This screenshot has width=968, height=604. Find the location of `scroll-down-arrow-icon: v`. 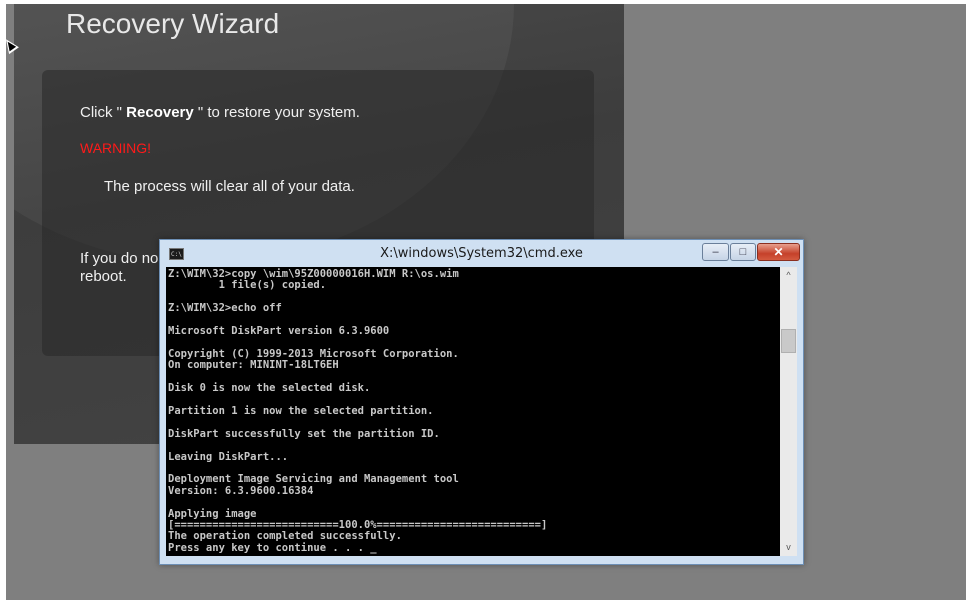

scroll-down-arrow-icon: v is located at coordinates (788, 547).